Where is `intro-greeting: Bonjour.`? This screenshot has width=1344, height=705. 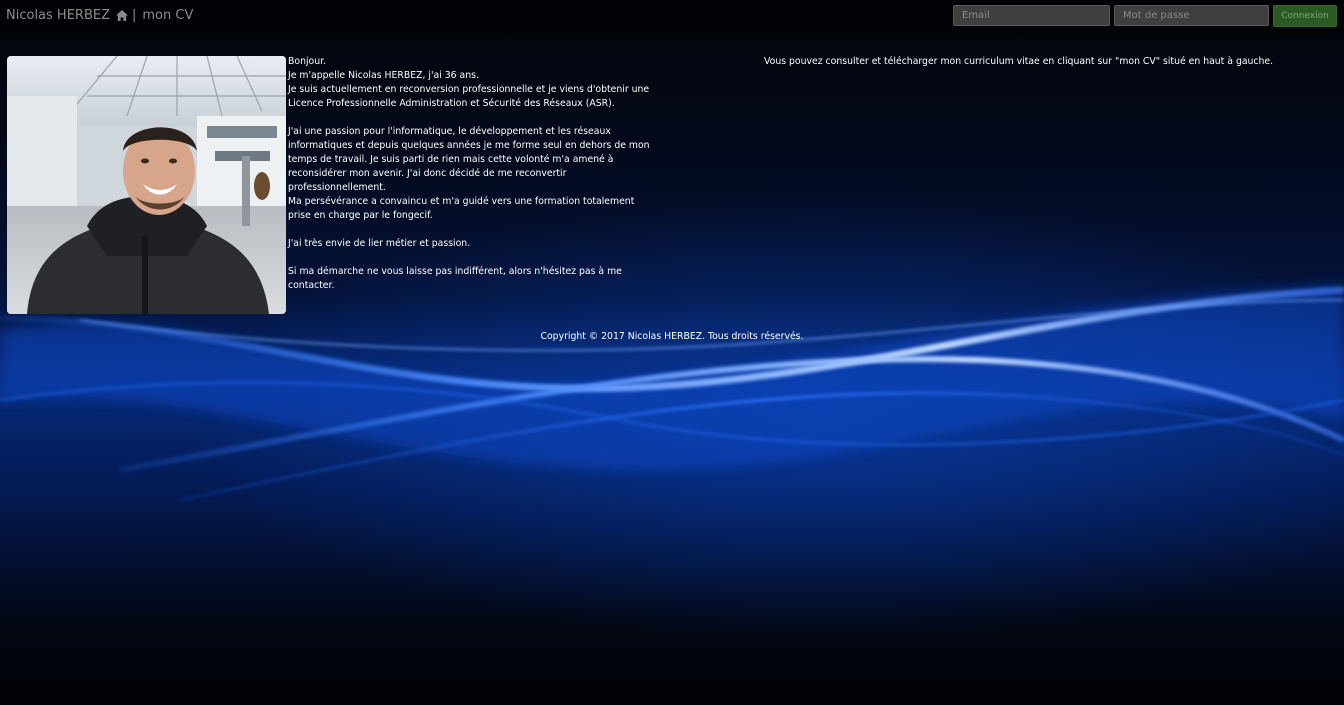 intro-greeting: Bonjour. is located at coordinates (307, 61).